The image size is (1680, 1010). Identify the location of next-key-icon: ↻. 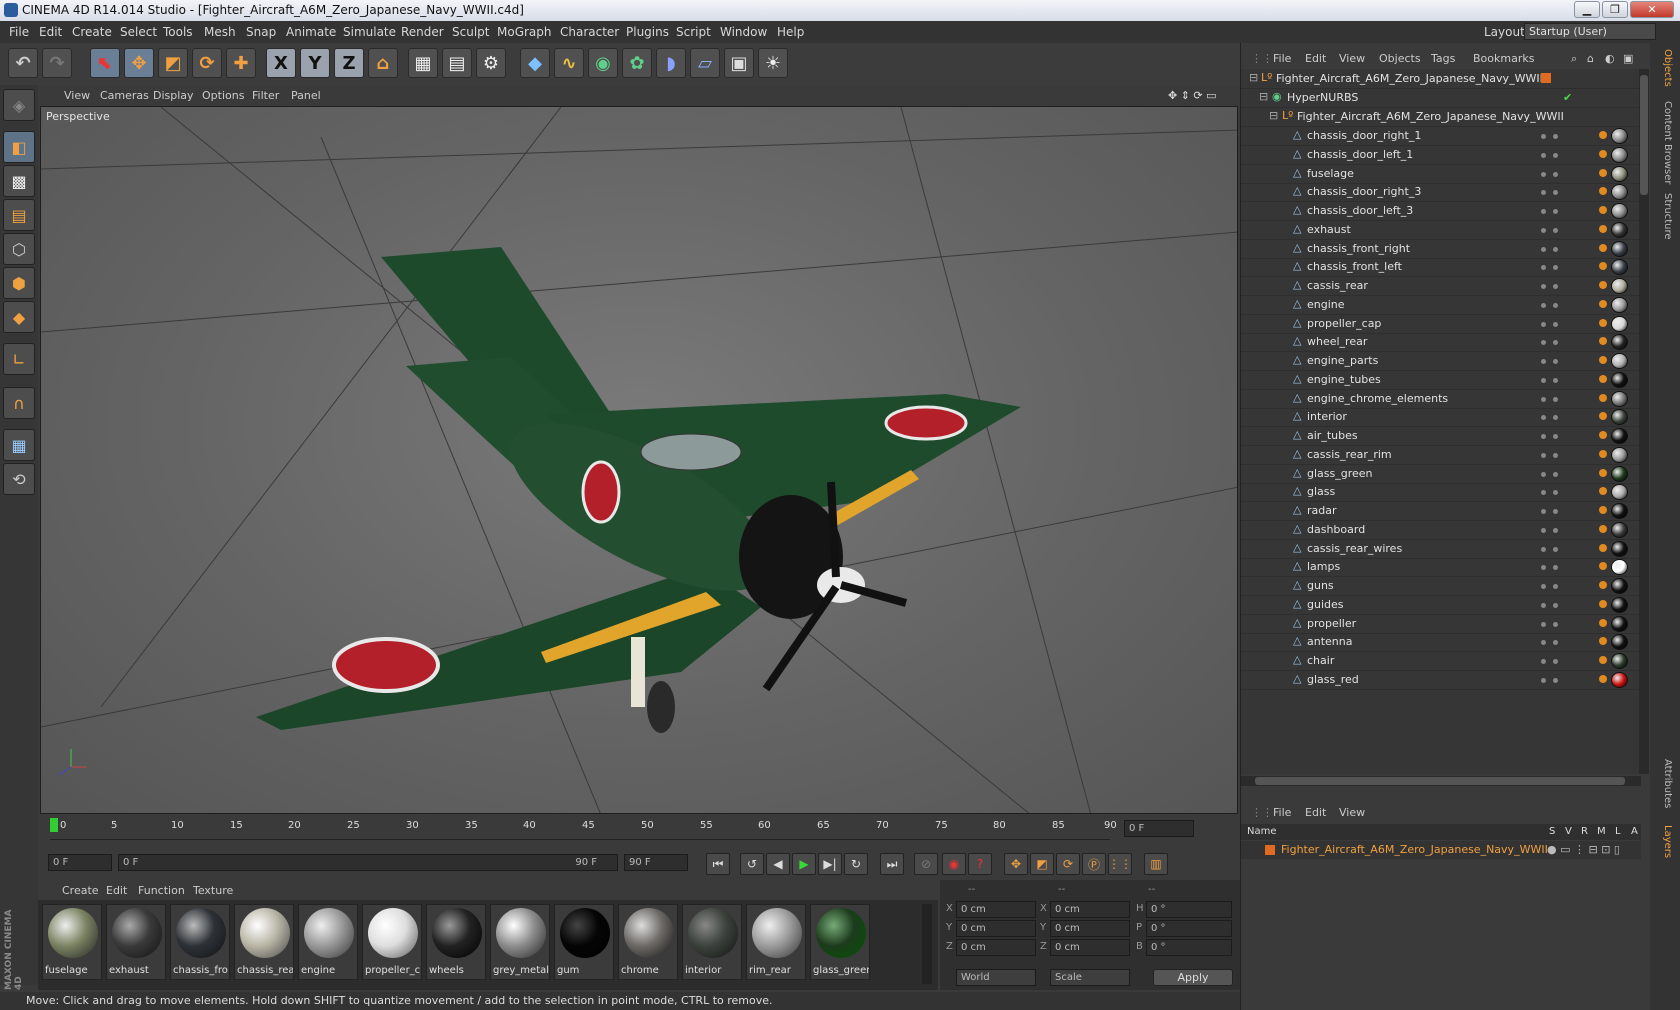
(856, 864).